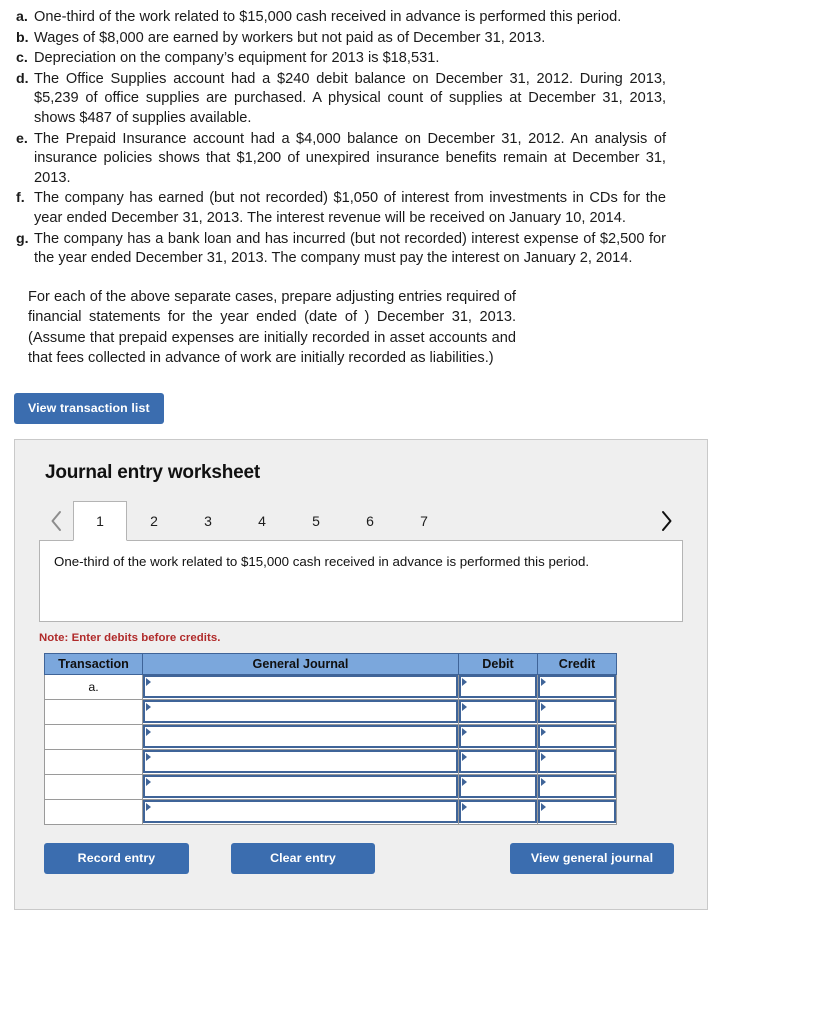 The image size is (816, 1024). I want to click on tab-4: 4, so click(262, 521).